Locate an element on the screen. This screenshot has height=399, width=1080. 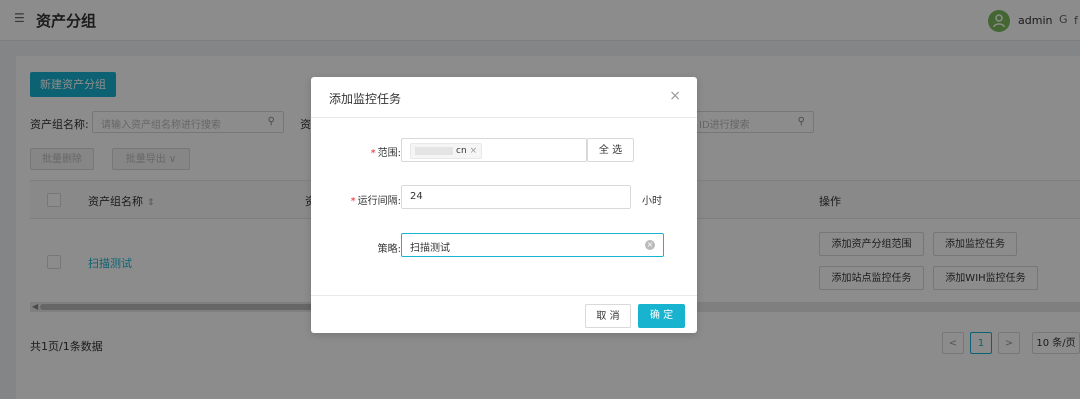
policy-label: 策略: is located at coordinates (389, 249).